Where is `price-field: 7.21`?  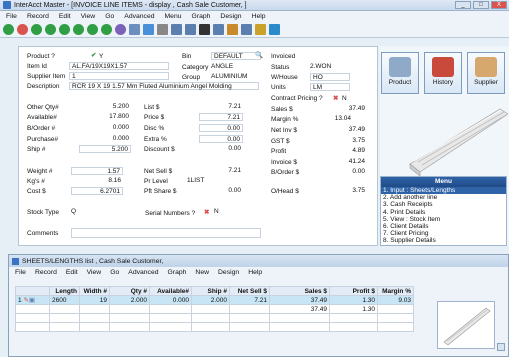
price-field: 7.21 is located at coordinates (221, 117).